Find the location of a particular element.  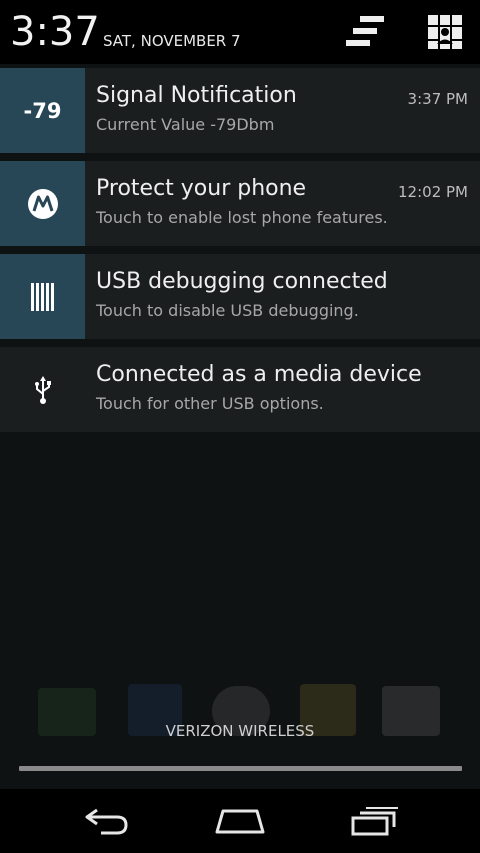

clear-all-button is located at coordinates (365, 32).